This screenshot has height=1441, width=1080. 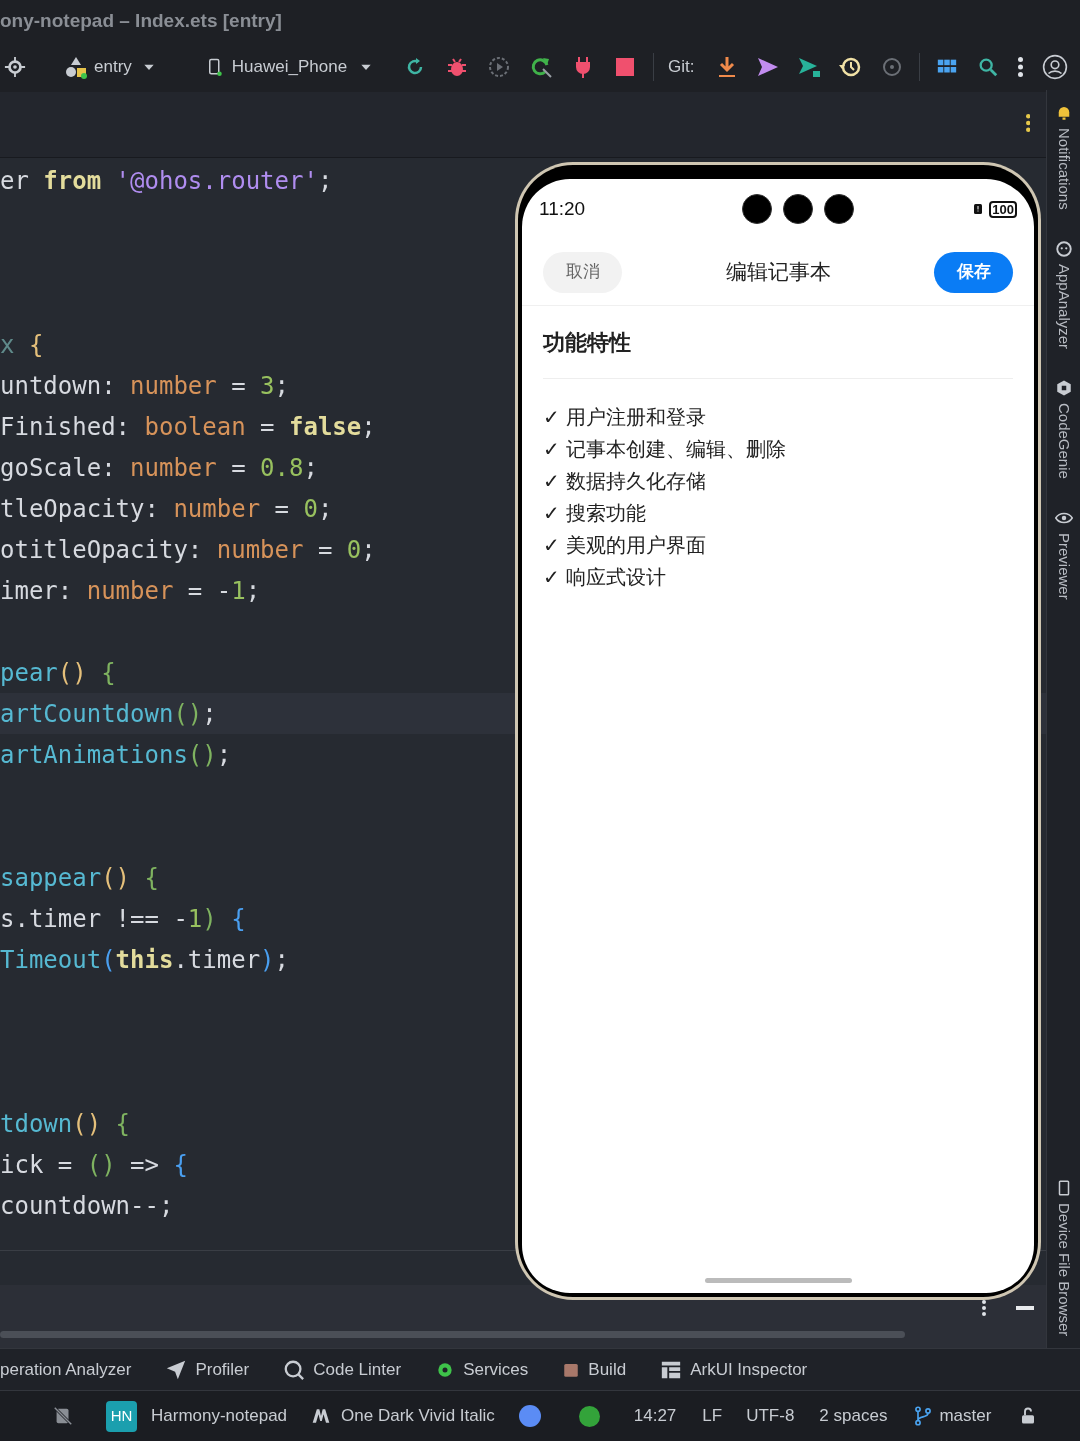 What do you see at coordinates (595, 513) in the screenshot?
I see `feature-item: ✓ 搜索功能` at bounding box center [595, 513].